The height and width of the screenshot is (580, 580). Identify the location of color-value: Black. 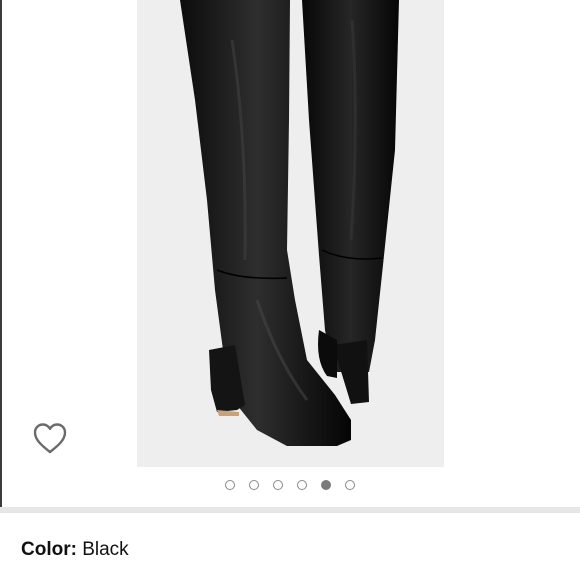
(105, 549).